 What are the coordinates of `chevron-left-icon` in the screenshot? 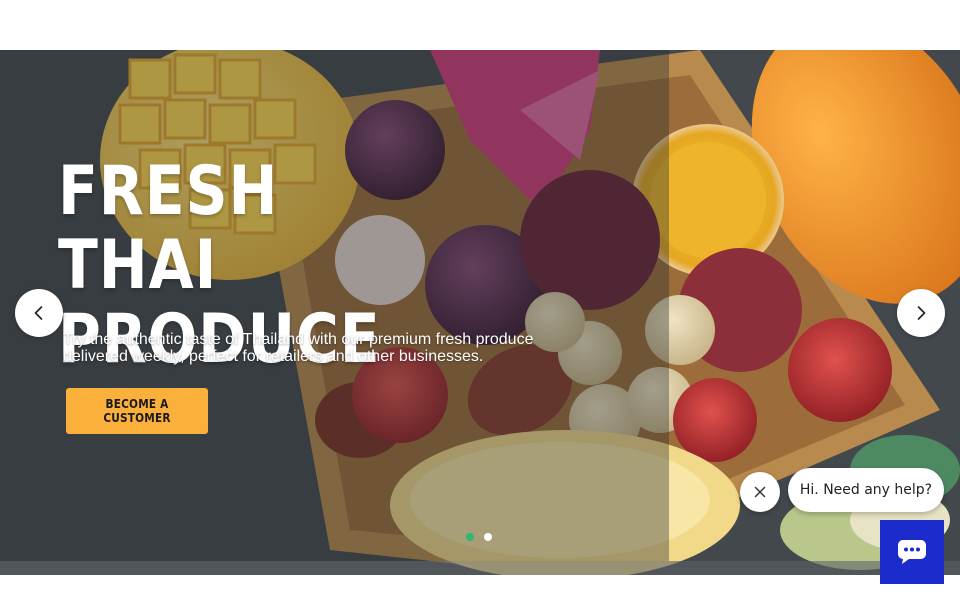 It's located at (38, 313).